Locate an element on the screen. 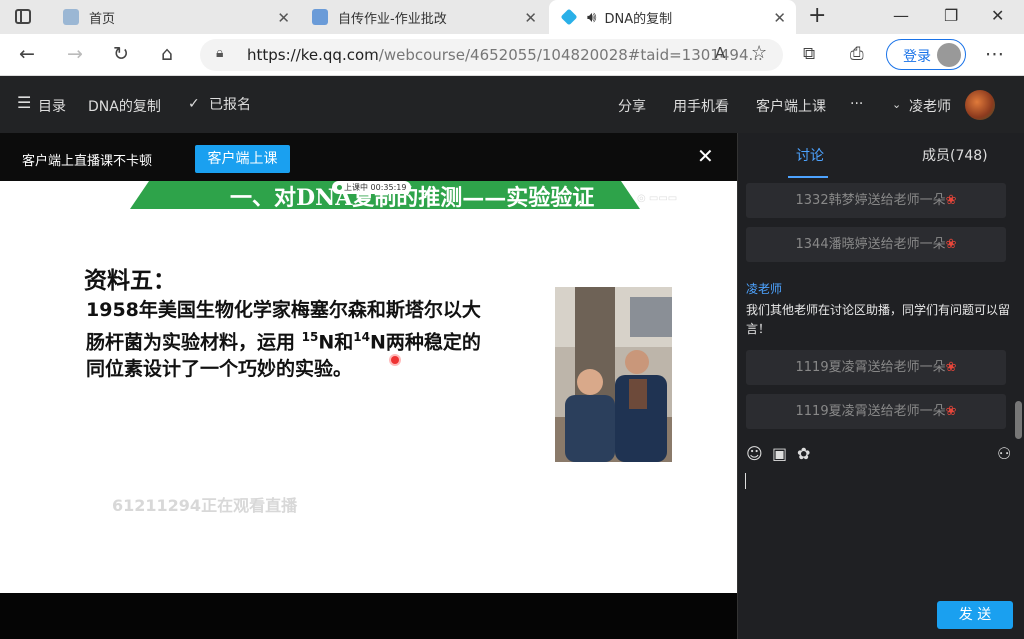  speaker-icon: 🔊︎ is located at coordinates (591, 17).